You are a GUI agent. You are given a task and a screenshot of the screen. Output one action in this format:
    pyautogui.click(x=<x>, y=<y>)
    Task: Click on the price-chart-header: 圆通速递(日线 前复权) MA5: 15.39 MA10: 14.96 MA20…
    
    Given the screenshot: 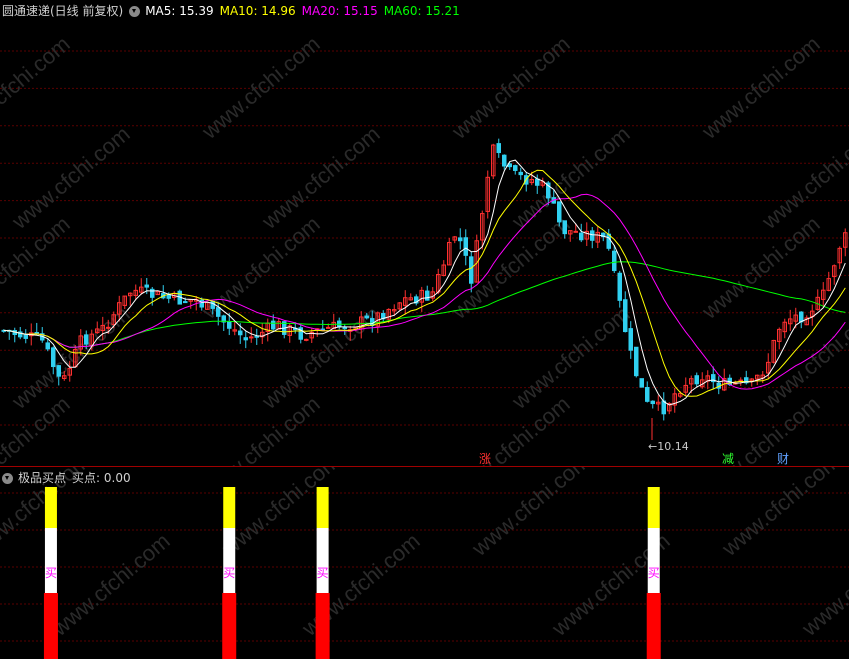 What is the action you would take?
    pyautogui.click(x=234, y=11)
    